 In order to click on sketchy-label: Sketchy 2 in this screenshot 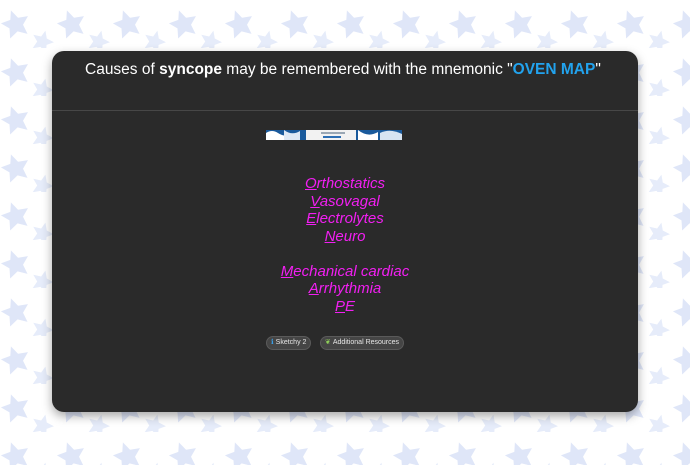, I will do `click(291, 342)`.